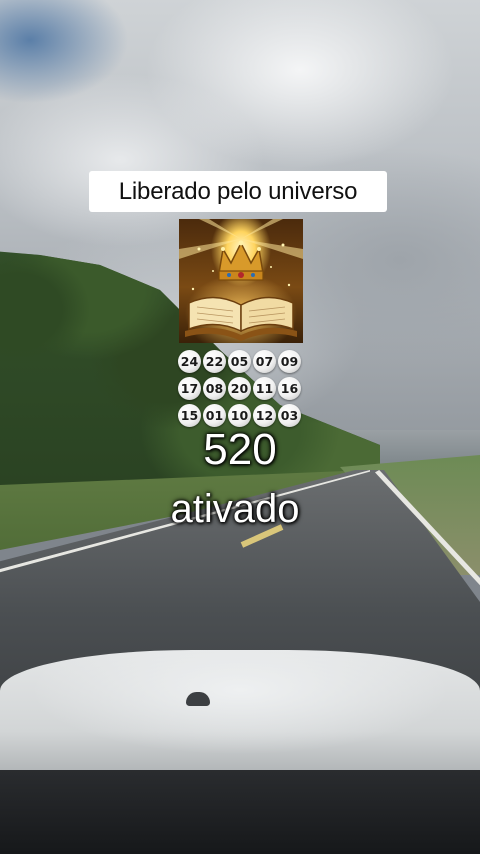 The height and width of the screenshot is (854, 480). Describe the element at coordinates (189, 361) in the screenshot. I see `number-ball: 24` at that location.